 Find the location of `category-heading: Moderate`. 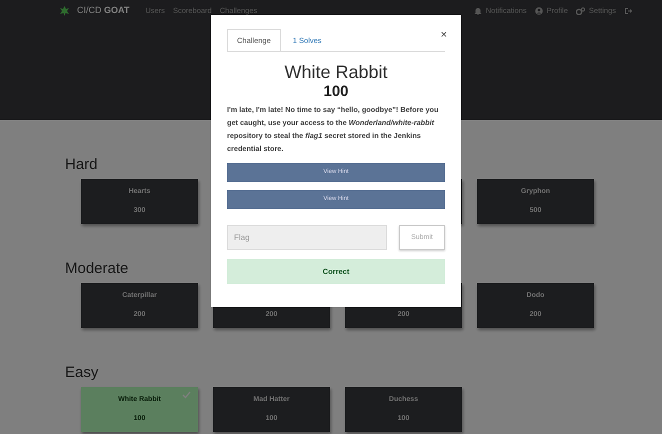

category-heading: Moderate is located at coordinates (96, 268).